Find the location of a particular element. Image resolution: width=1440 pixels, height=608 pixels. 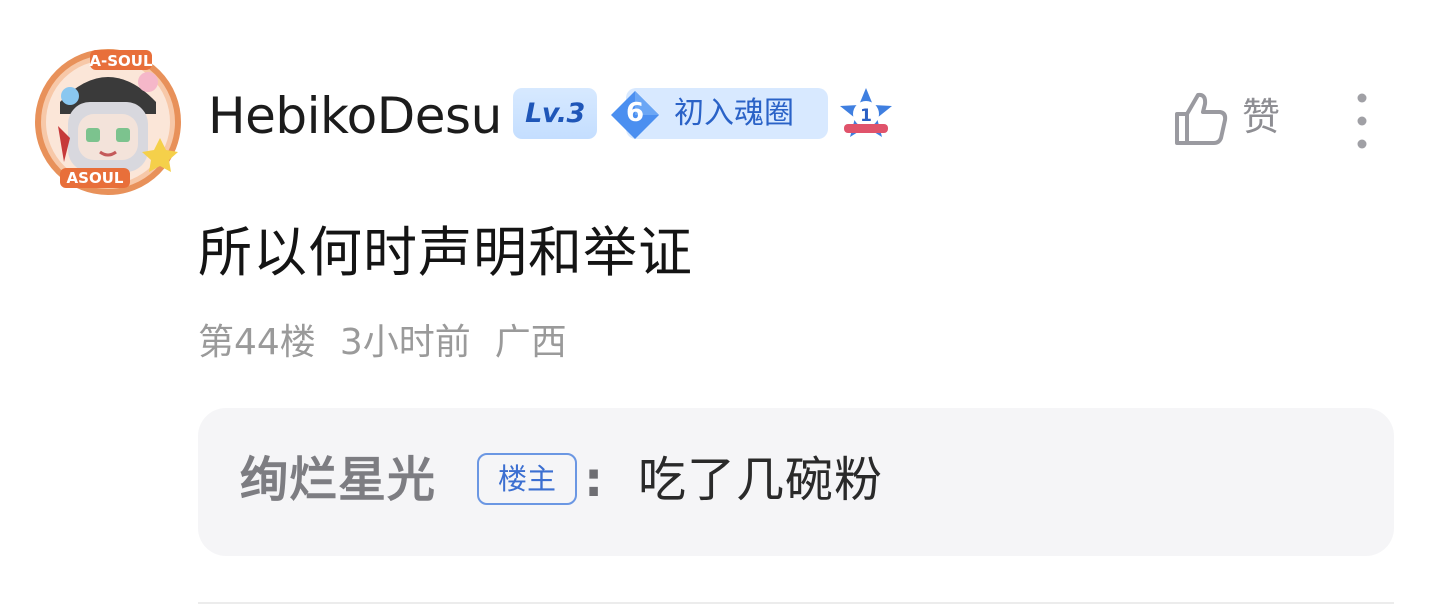

reply-author: 绚烂星光 is located at coordinates (338, 480).